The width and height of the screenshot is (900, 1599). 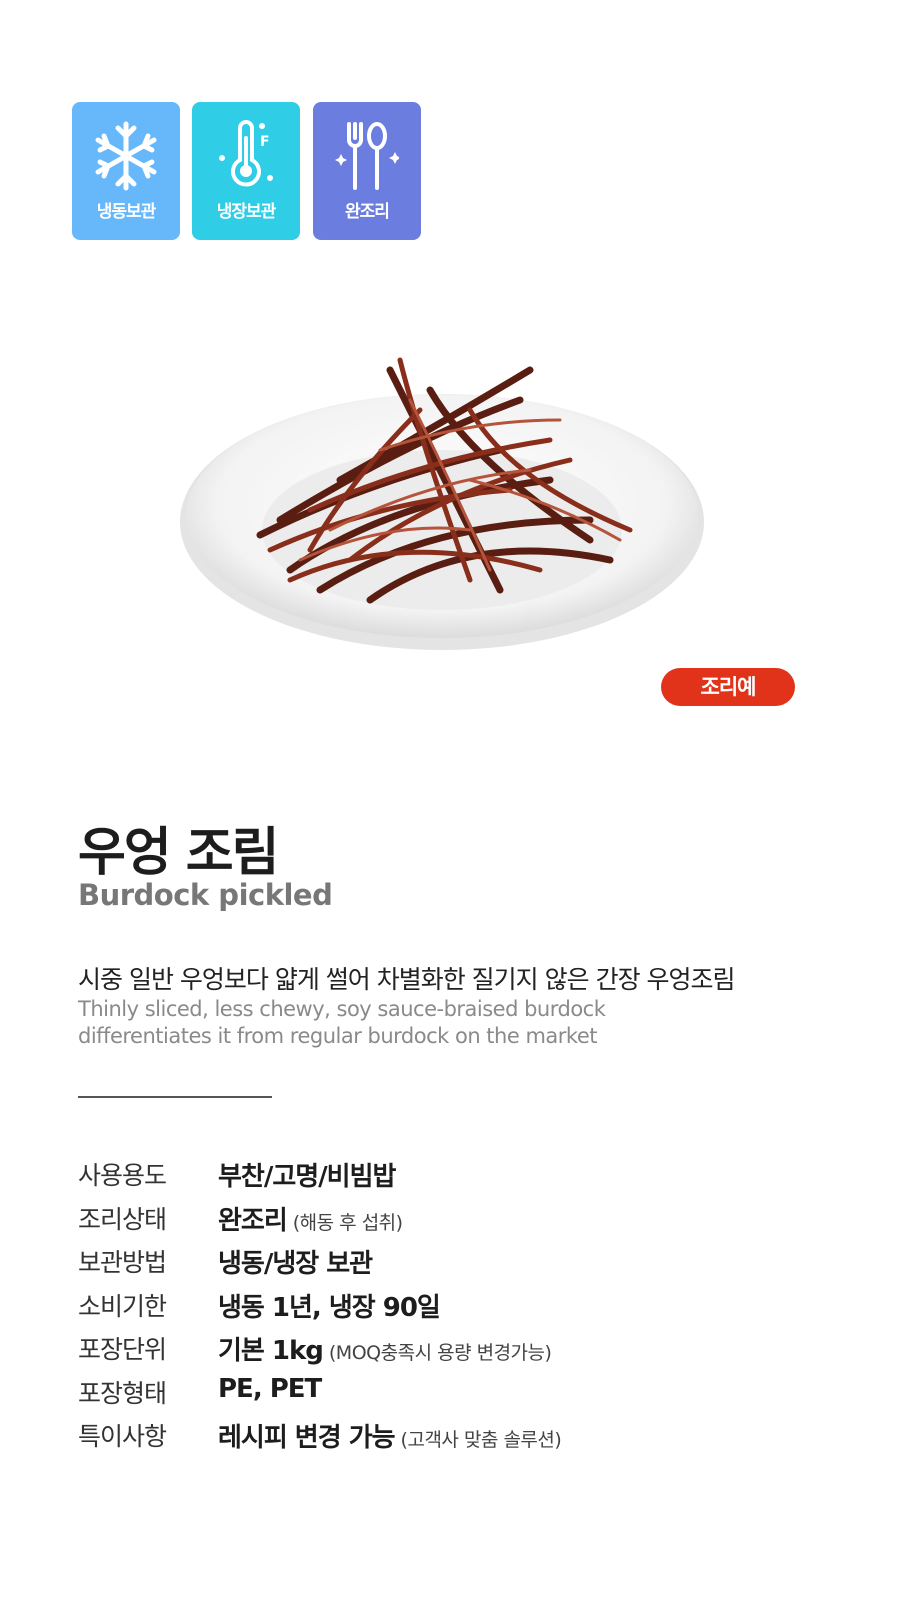 I want to click on badge-fully-cooked: 완조리, so click(x=367, y=171).